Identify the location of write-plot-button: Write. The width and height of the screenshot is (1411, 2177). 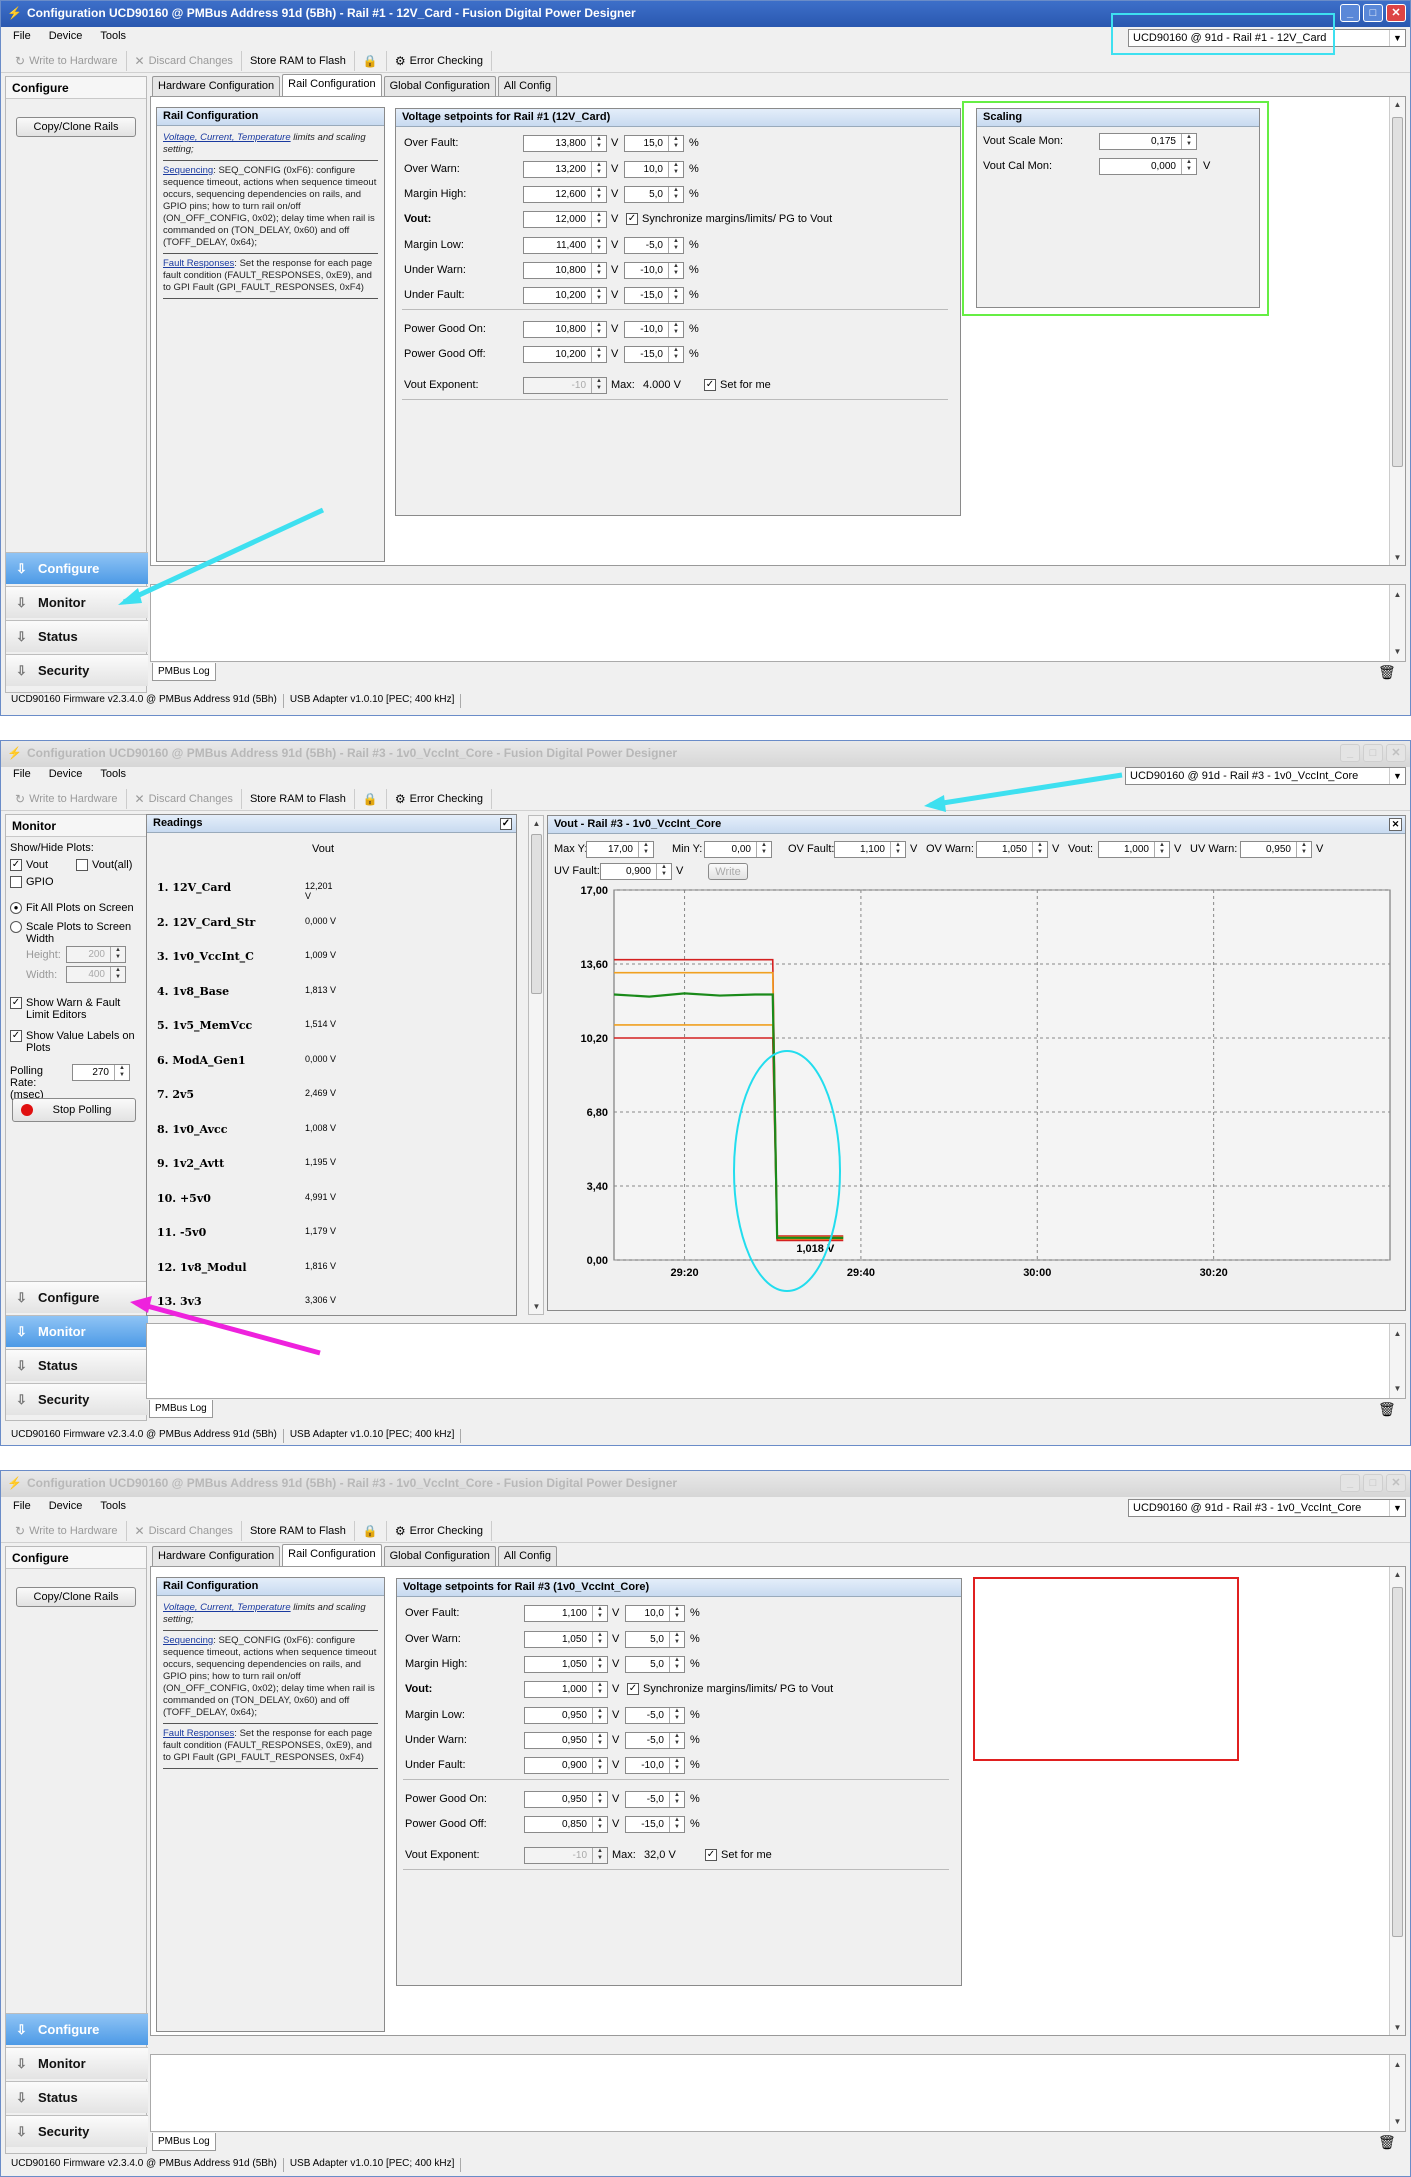
(728, 871).